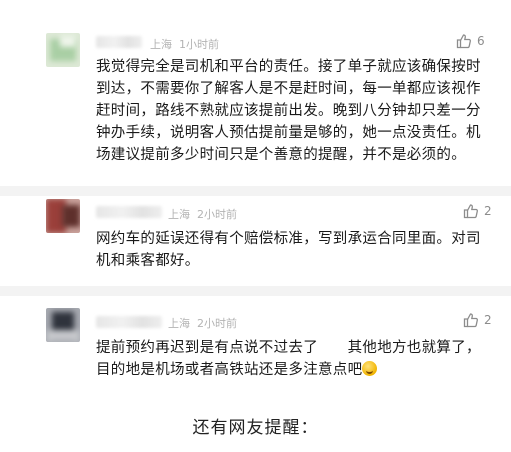 This screenshot has width=511, height=452. Describe the element at coordinates (370, 368) in the screenshot. I see `grimace-emoji-icon` at that location.